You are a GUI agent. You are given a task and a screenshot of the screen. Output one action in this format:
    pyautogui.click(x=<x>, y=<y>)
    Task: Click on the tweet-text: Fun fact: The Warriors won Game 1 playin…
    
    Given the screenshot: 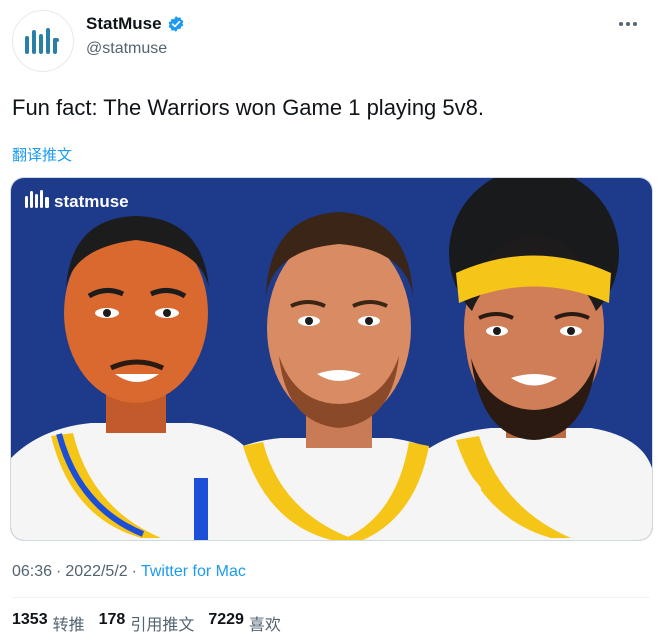 What is the action you would take?
    pyautogui.click(x=248, y=107)
    